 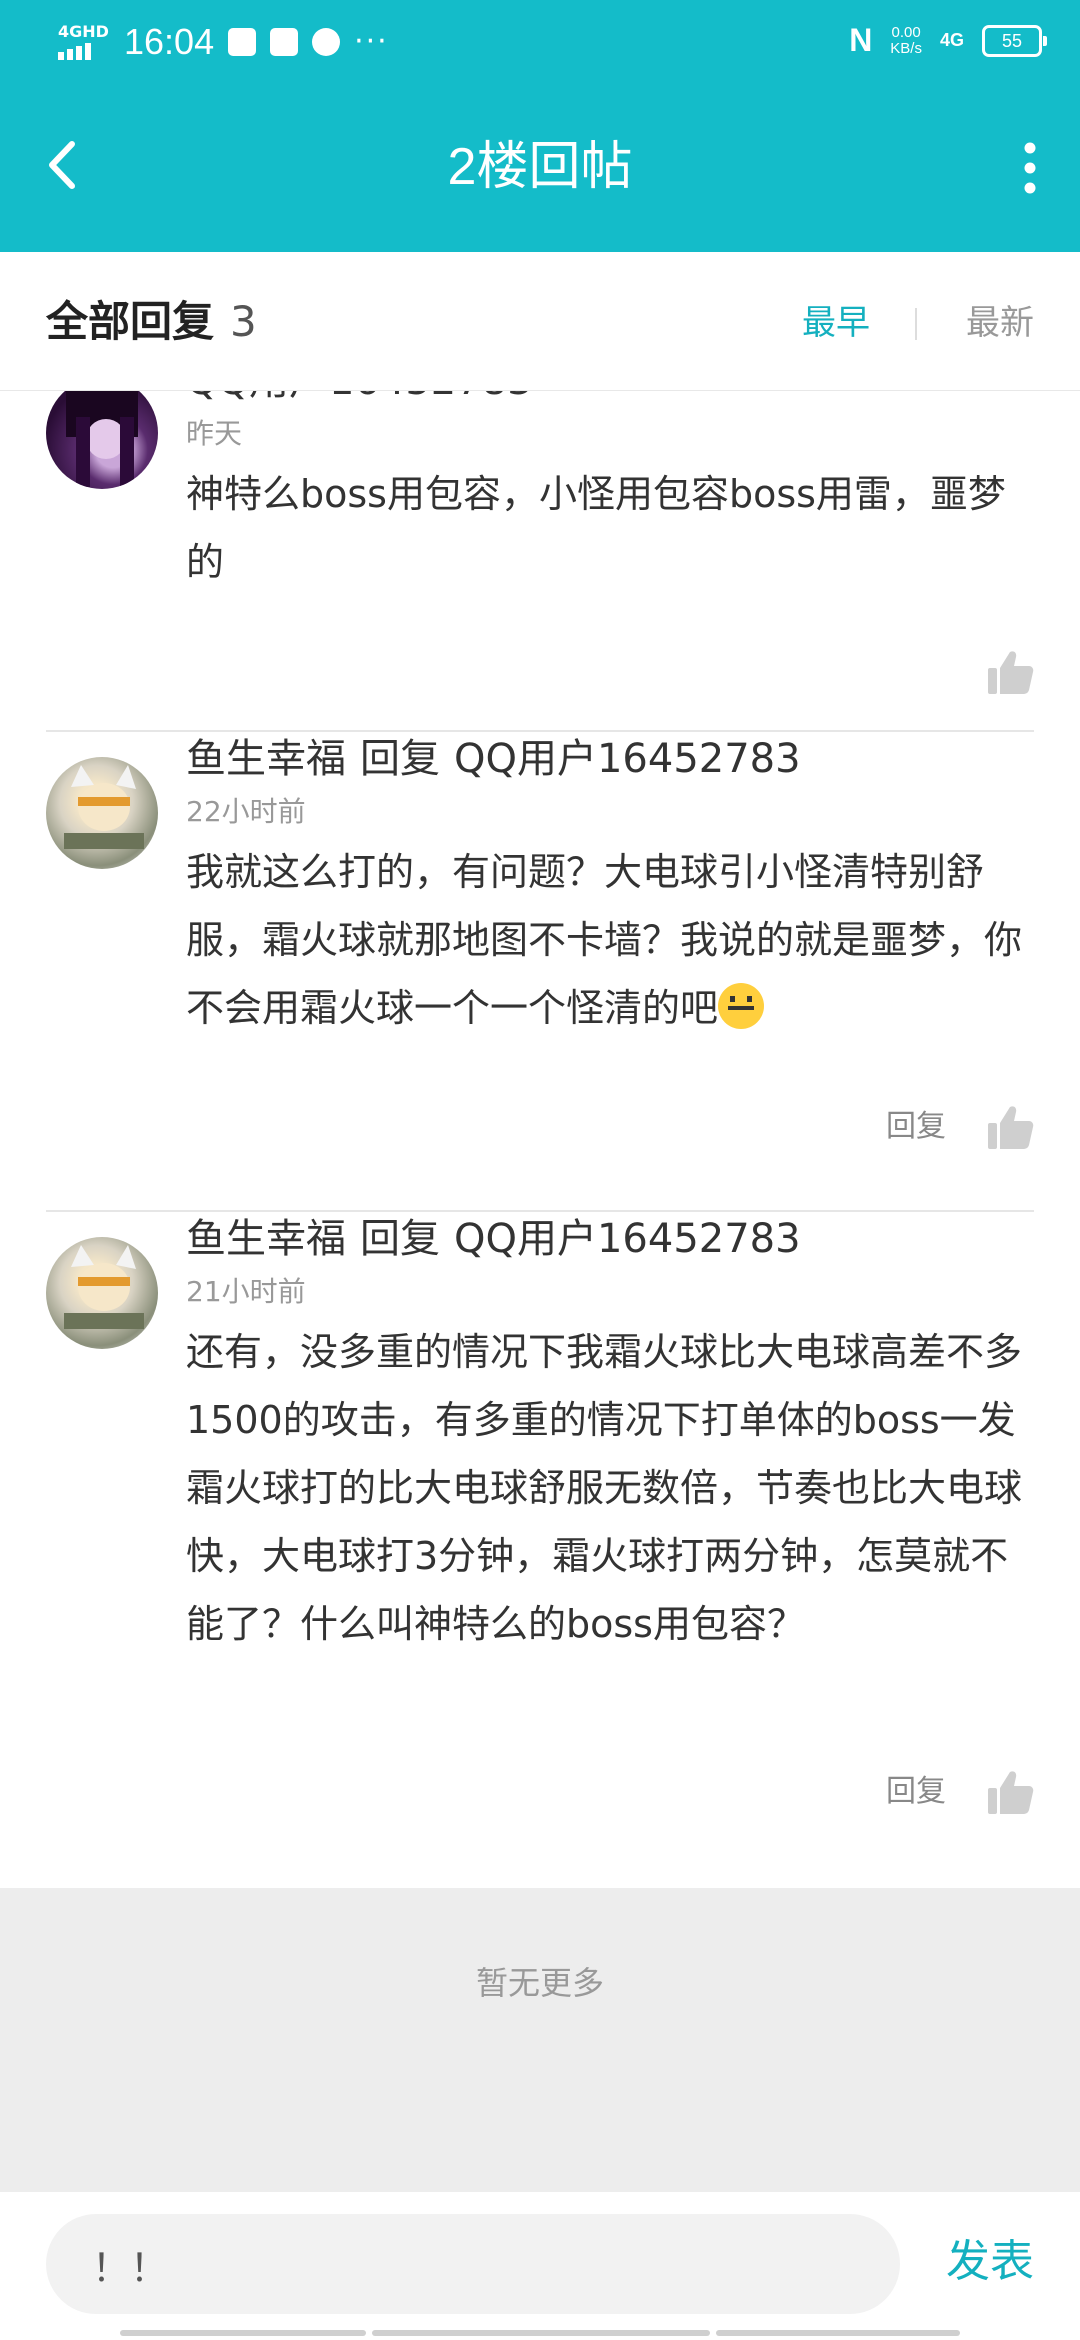 I want to click on more-vertical-icon, so click(x=1030, y=168).